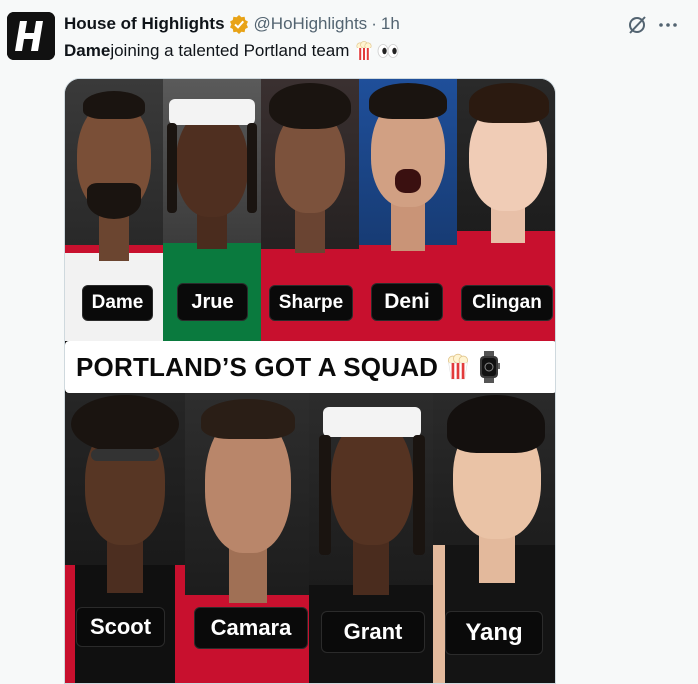 Image resolution: width=698 pixels, height=684 pixels. Describe the element at coordinates (390, 24) in the screenshot. I see `timestamp: 1h` at that location.